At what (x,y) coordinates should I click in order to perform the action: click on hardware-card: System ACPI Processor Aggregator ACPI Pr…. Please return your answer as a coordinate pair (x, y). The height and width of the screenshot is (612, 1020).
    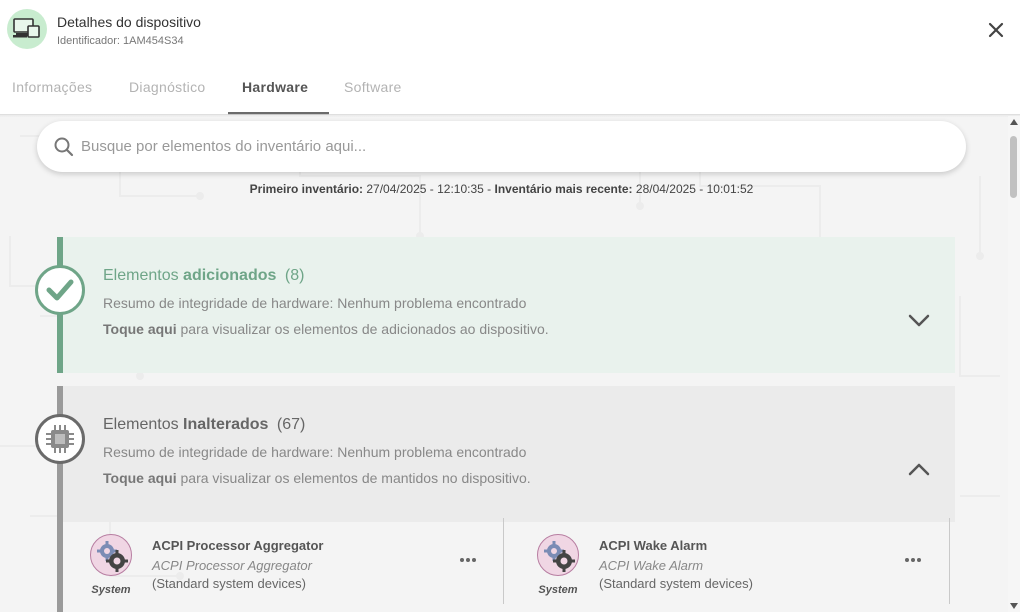
    Looking at the image, I should click on (290, 570).